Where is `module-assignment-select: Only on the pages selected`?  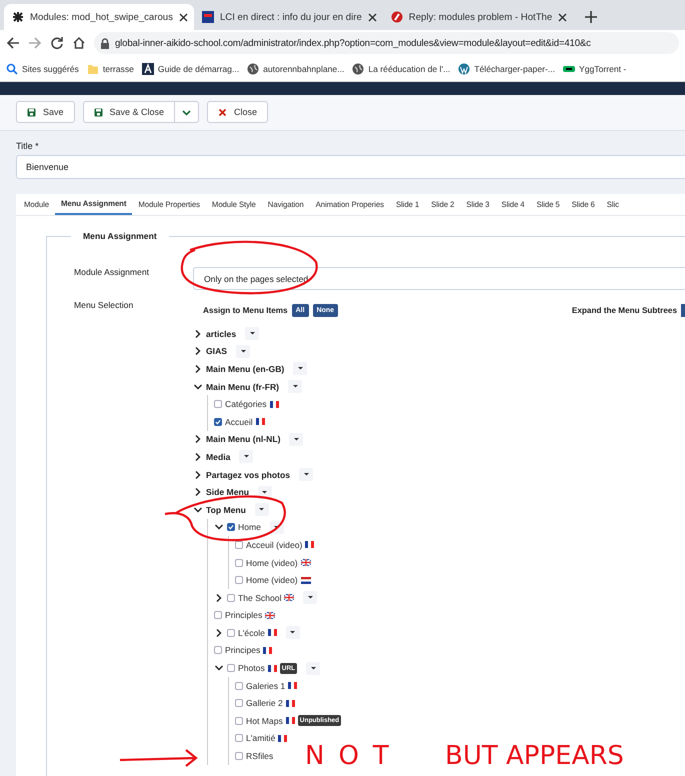
module-assignment-select: Only on the pages selected is located at coordinates (439, 278).